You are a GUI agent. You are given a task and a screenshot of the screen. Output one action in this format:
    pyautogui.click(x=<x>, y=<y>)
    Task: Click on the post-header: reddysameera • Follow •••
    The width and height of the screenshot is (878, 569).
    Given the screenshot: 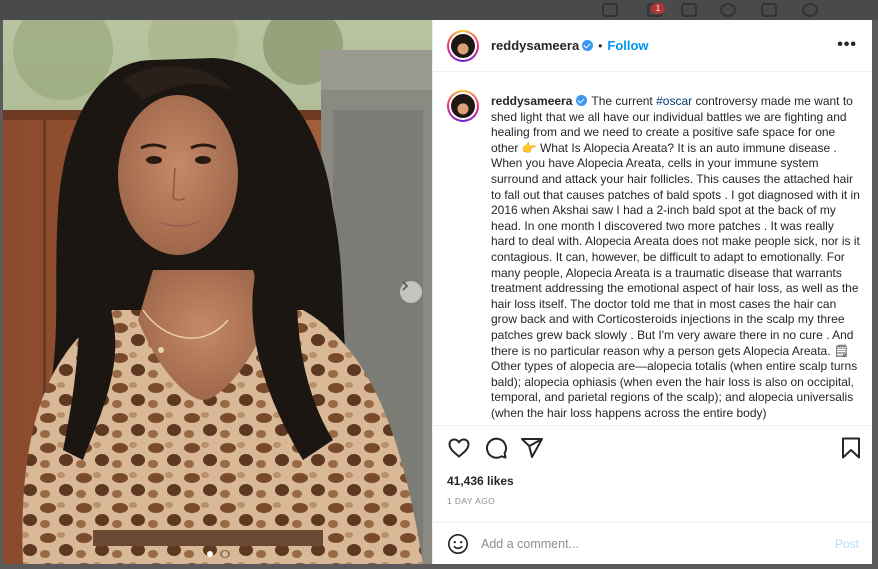 What is the action you would take?
    pyautogui.click(x=652, y=46)
    